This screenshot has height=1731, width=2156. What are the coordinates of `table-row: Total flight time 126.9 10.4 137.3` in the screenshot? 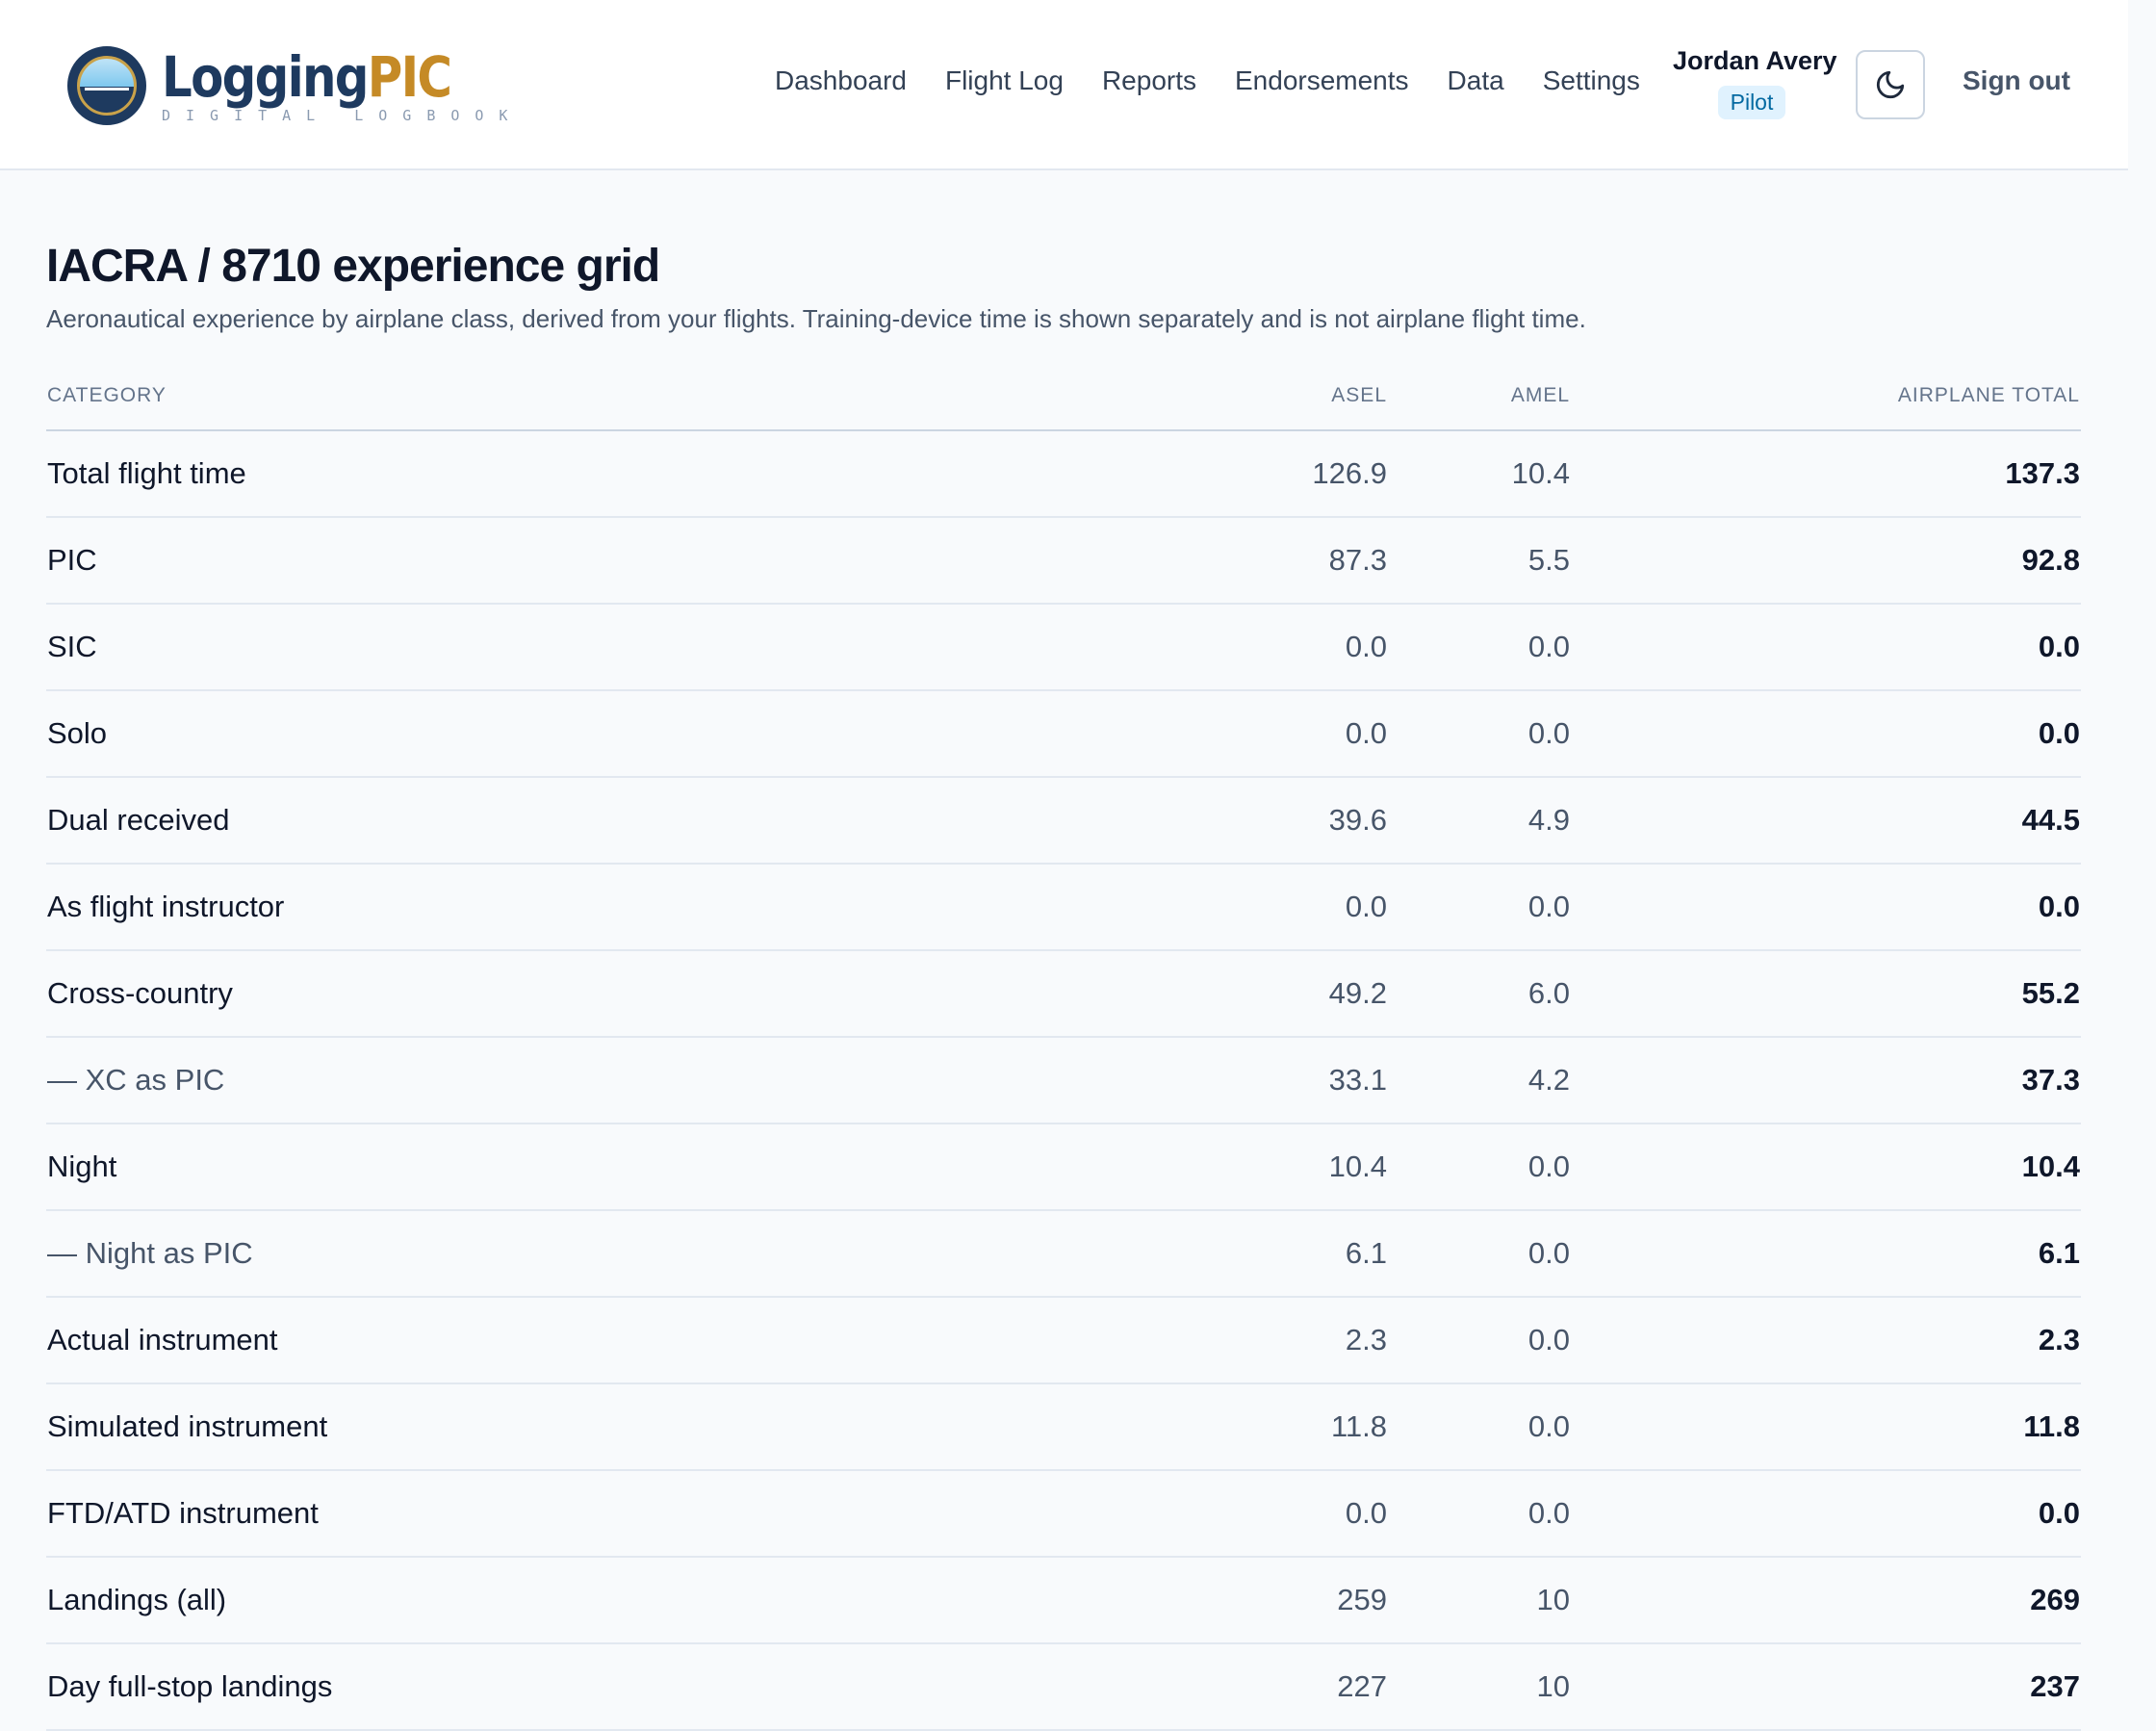 It's located at (1063, 474).